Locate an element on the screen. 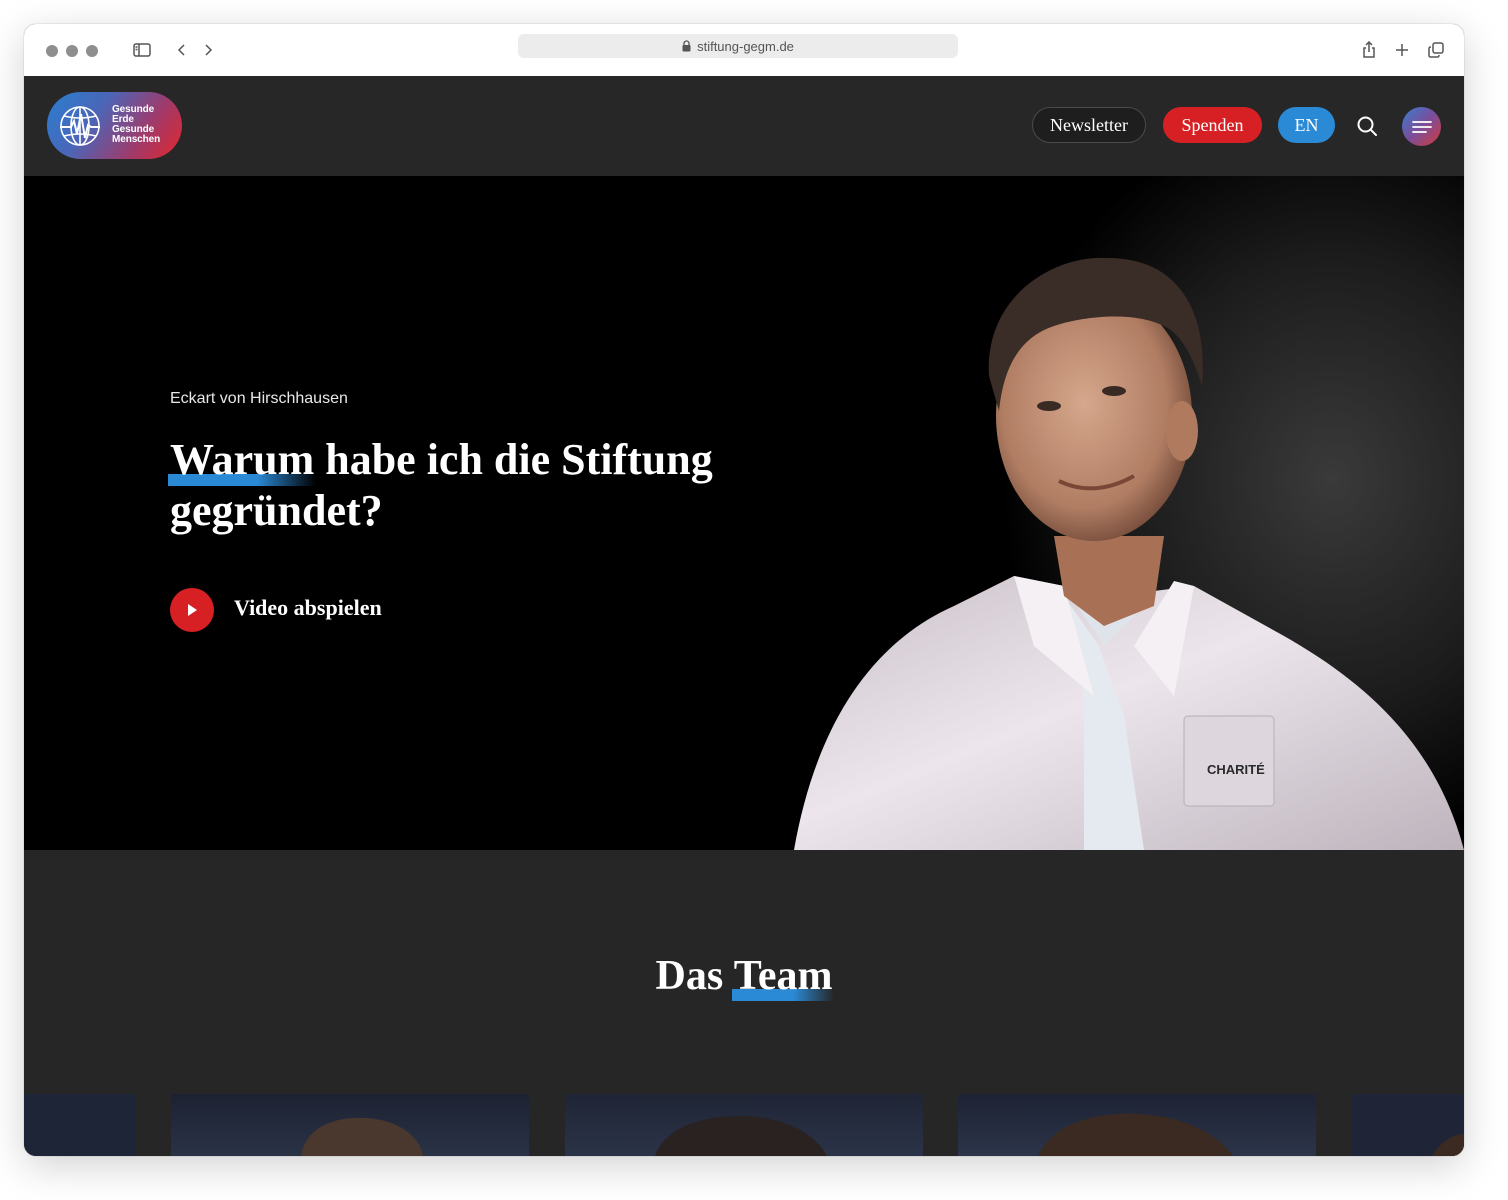 The image size is (1508, 1200). menu-button is located at coordinates (1421, 126).